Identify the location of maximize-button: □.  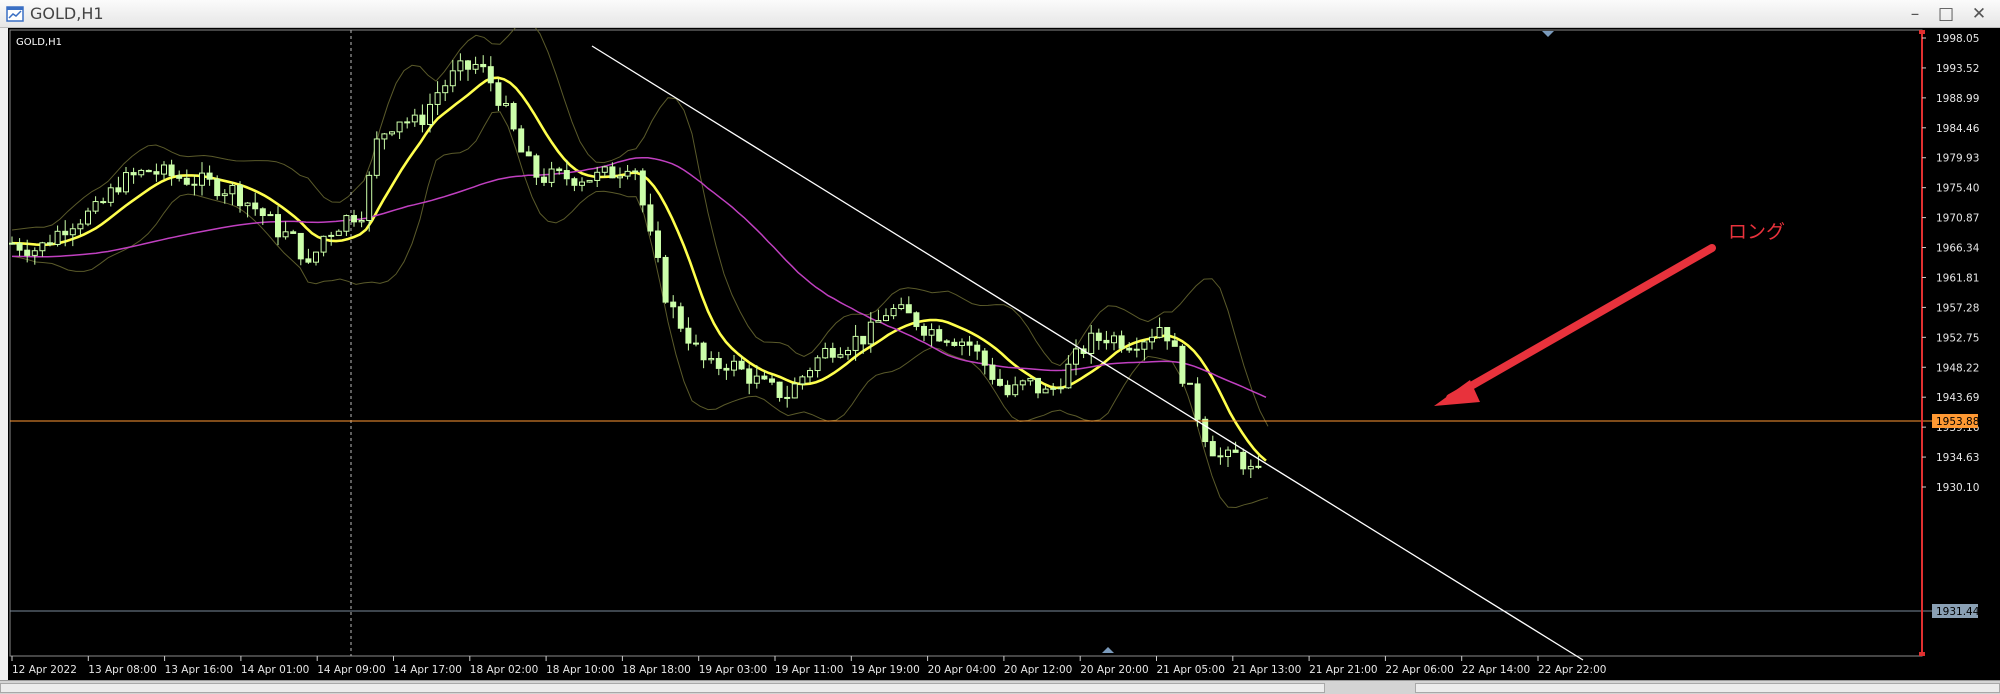
(1946, 14).